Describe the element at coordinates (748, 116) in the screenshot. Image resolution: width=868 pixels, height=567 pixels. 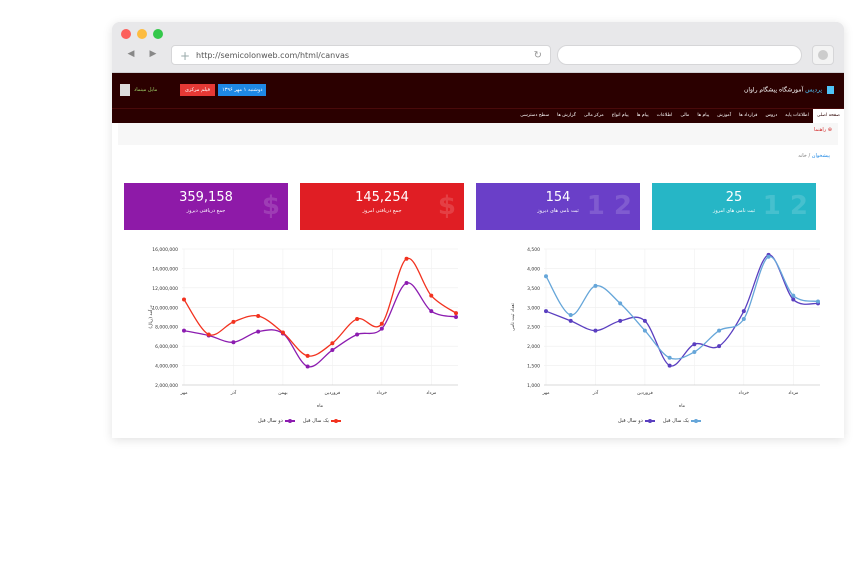
I see `menu-item: قرارداد ها` at that location.